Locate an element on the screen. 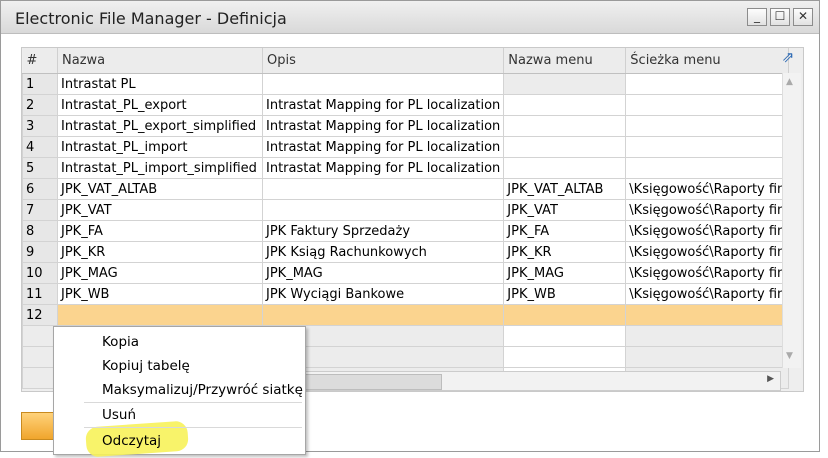  nazwa-menu-cell: JPK_FA is located at coordinates (565, 231).